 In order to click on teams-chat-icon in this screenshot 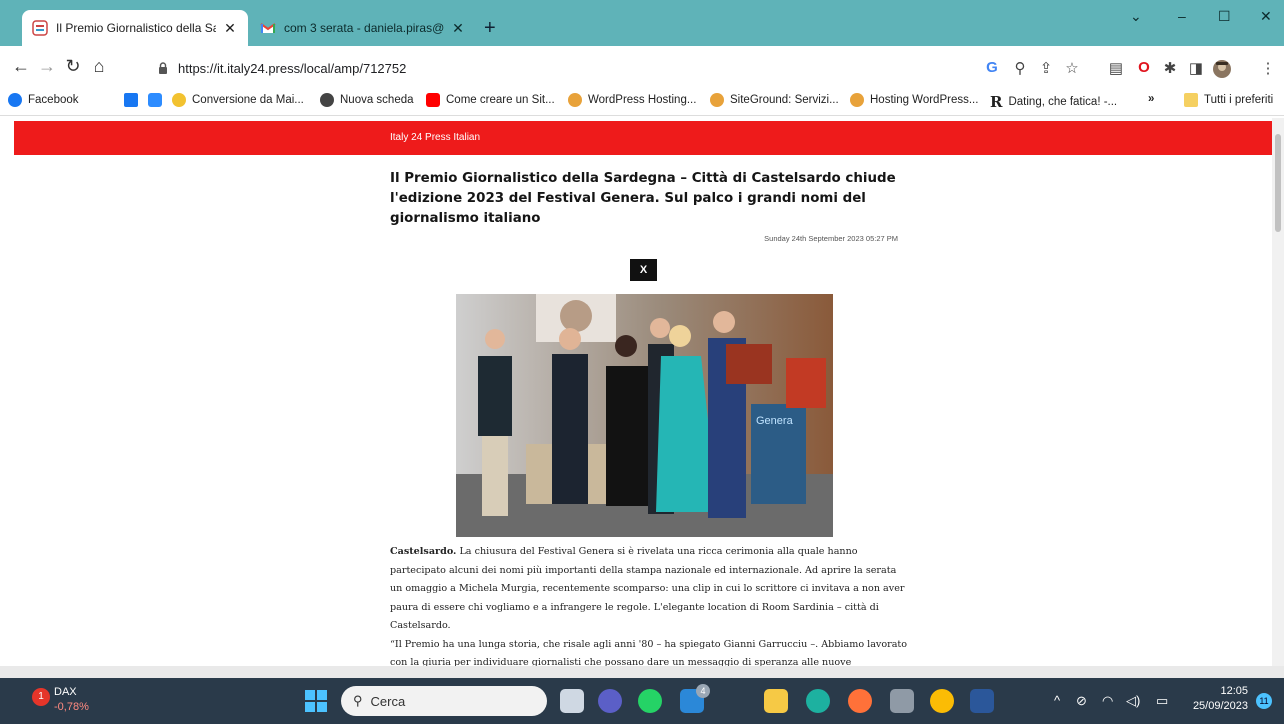, I will do `click(610, 701)`.